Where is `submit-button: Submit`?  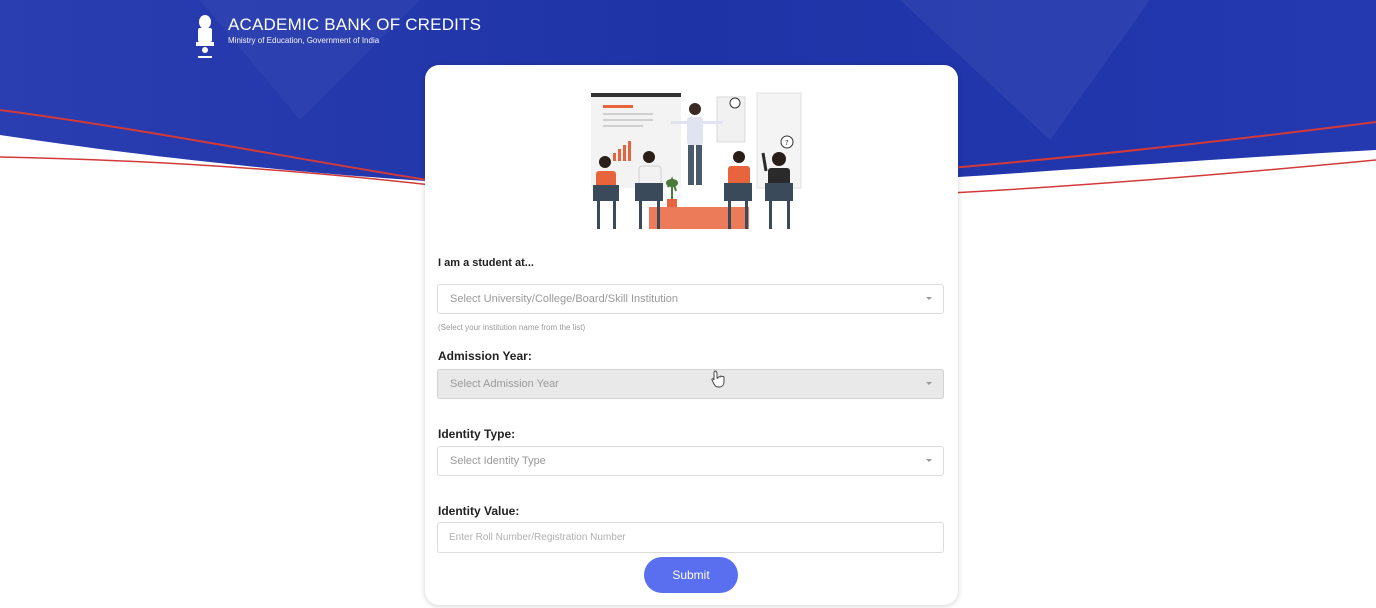
submit-button: Submit is located at coordinates (691, 575).